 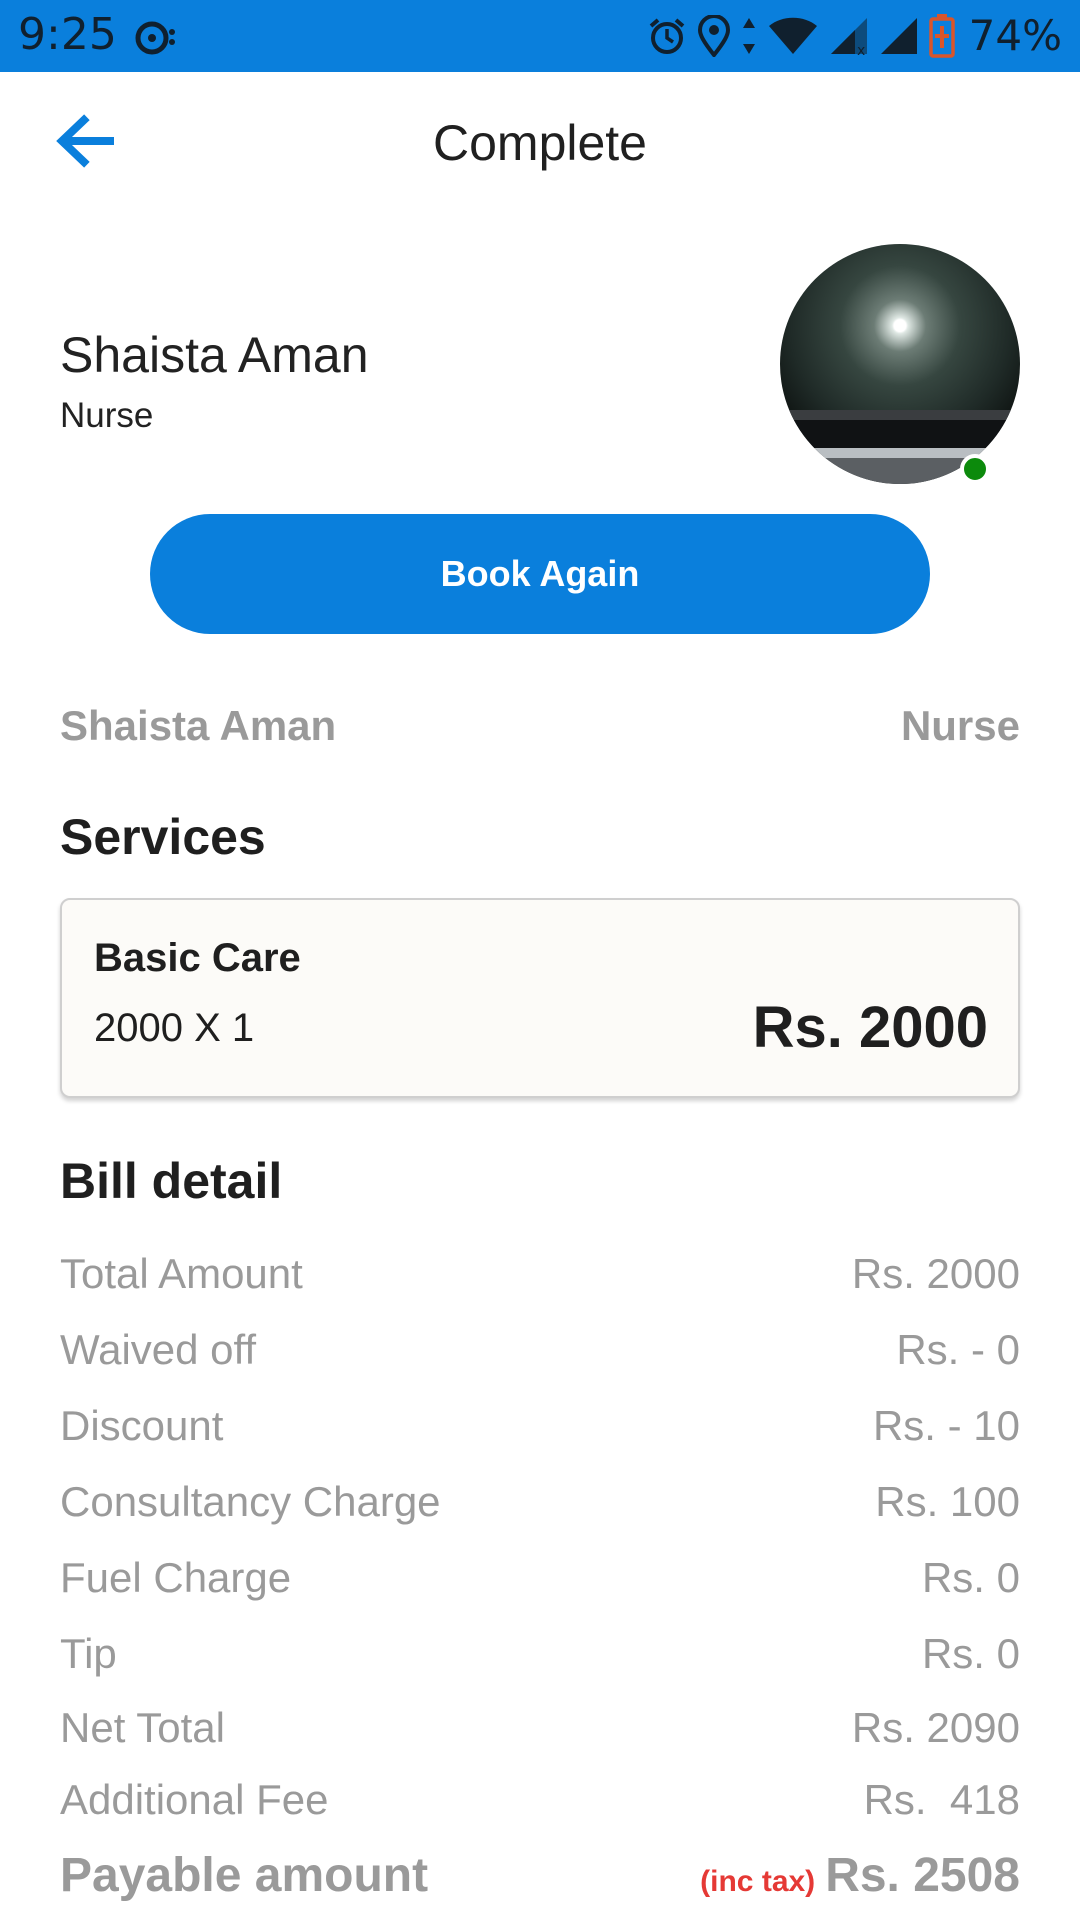 What do you see at coordinates (900, 364) in the screenshot?
I see `avatar` at bounding box center [900, 364].